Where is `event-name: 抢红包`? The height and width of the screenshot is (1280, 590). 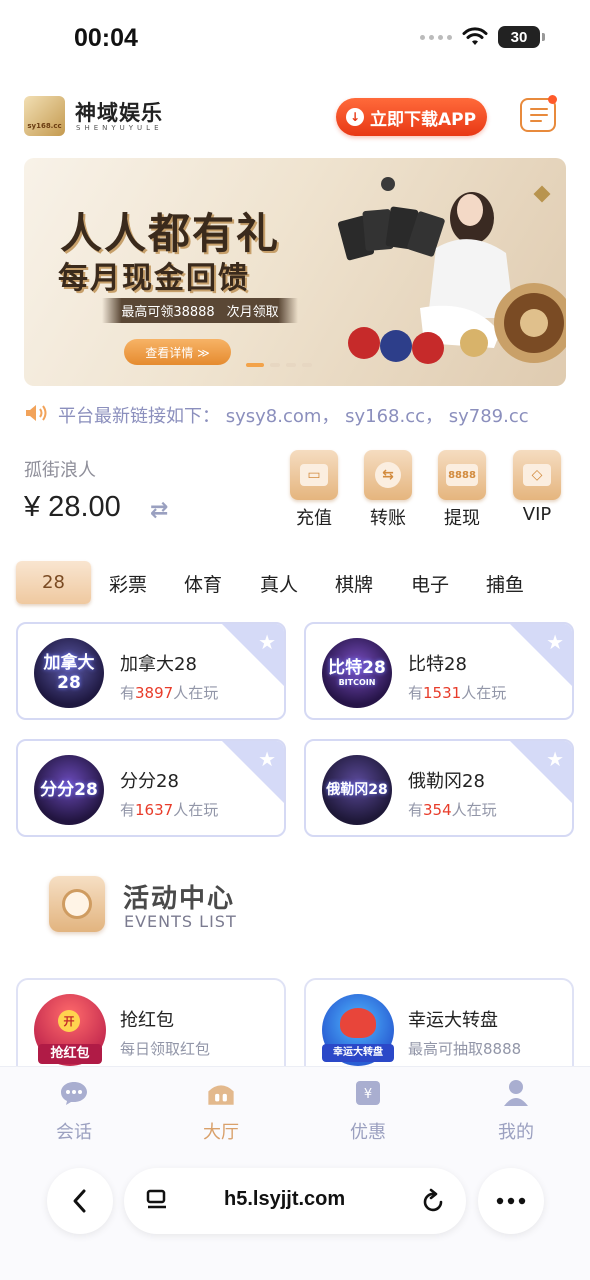 event-name: 抢红包 is located at coordinates (147, 1020).